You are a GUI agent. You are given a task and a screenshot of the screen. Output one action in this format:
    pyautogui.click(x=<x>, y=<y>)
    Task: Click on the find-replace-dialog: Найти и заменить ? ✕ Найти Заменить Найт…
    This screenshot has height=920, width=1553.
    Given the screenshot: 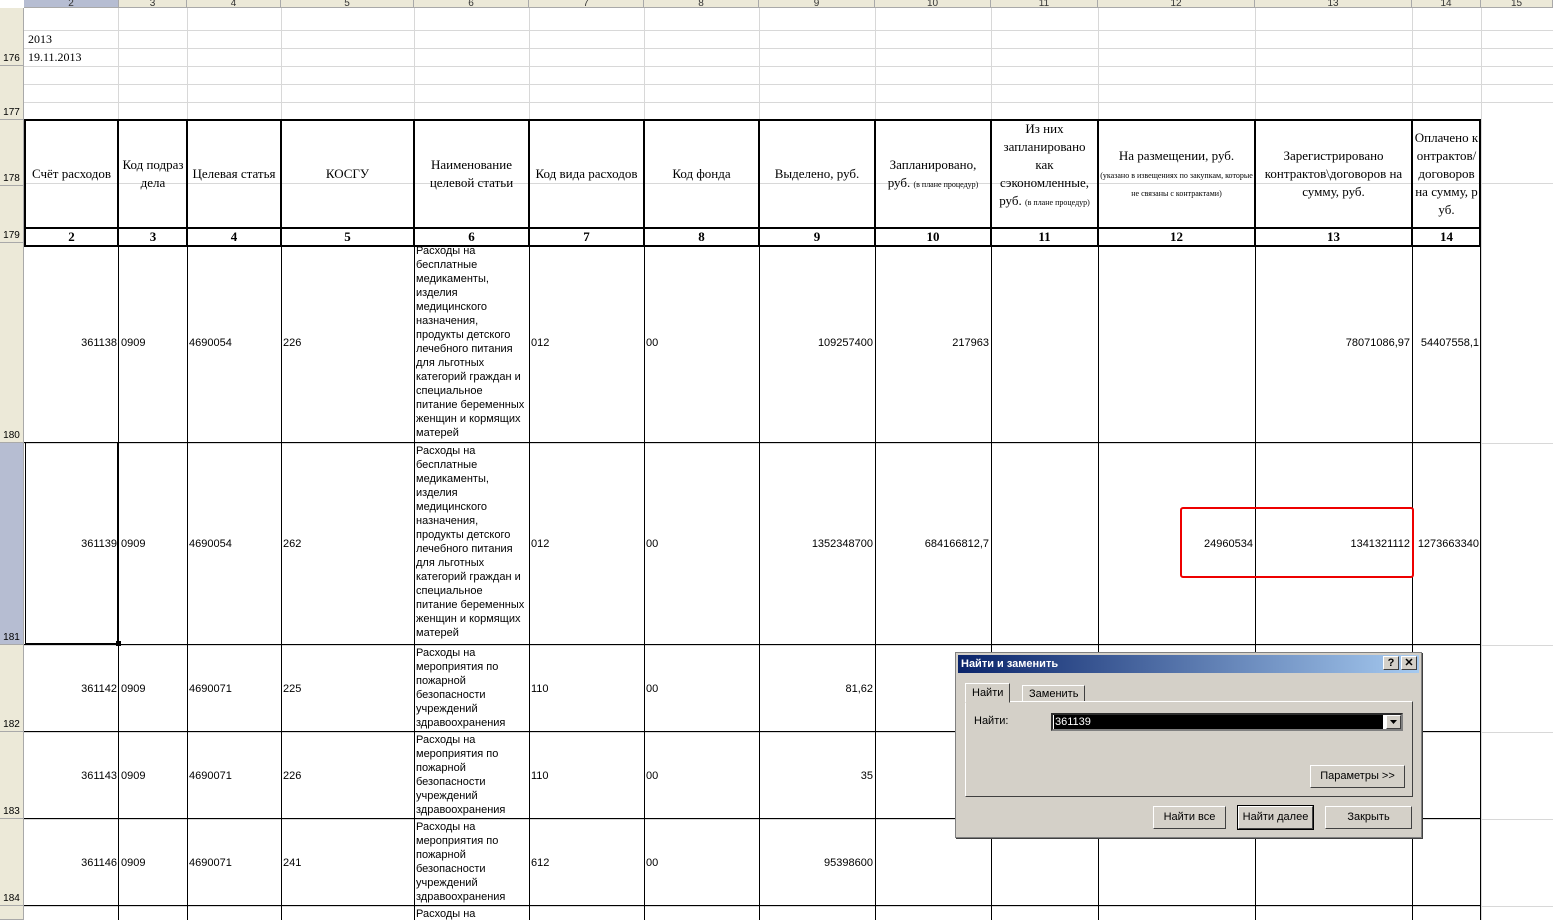 What is the action you would take?
    pyautogui.click(x=1188, y=745)
    